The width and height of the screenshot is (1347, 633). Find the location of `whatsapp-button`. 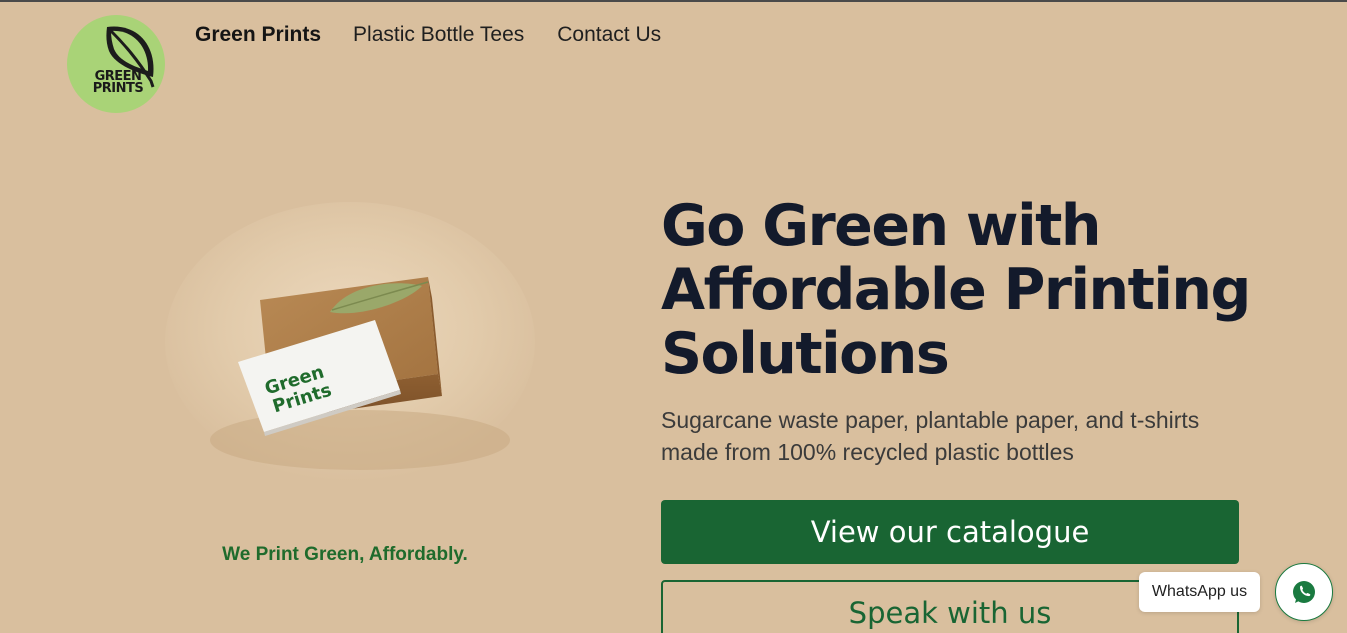

whatsapp-button is located at coordinates (1304, 592).